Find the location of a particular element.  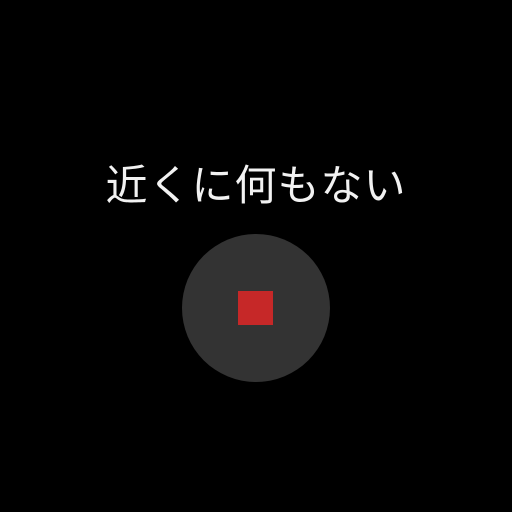

stop-icon is located at coordinates (255, 308).